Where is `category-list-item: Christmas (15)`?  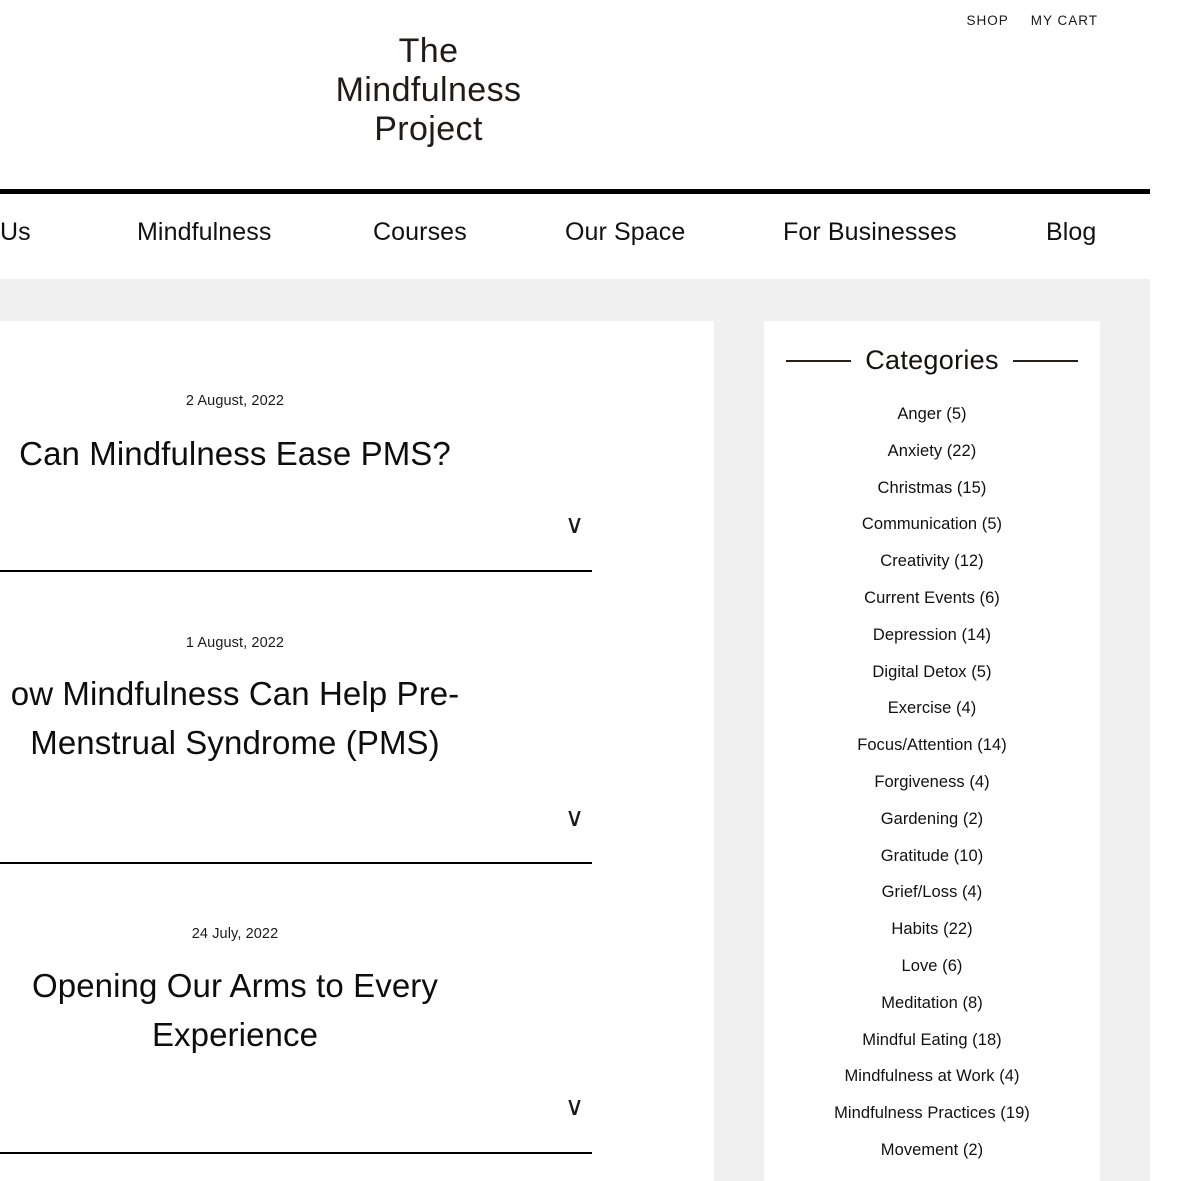
category-list-item: Christmas (15) is located at coordinates (932, 488).